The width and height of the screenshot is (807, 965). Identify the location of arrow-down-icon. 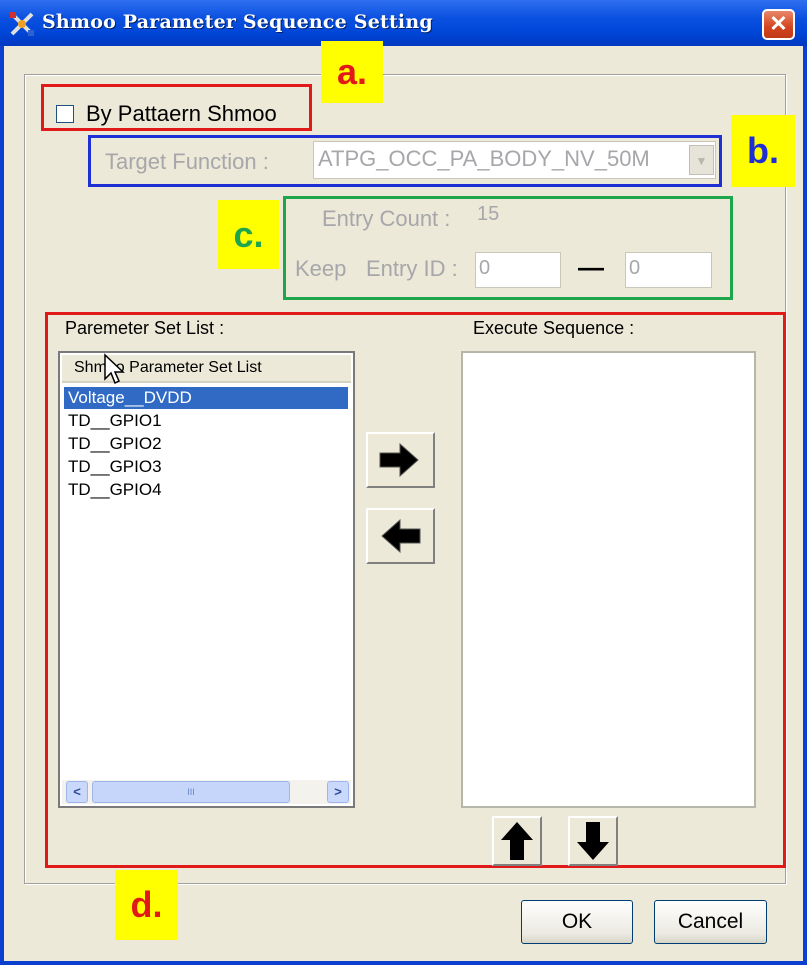
(593, 841).